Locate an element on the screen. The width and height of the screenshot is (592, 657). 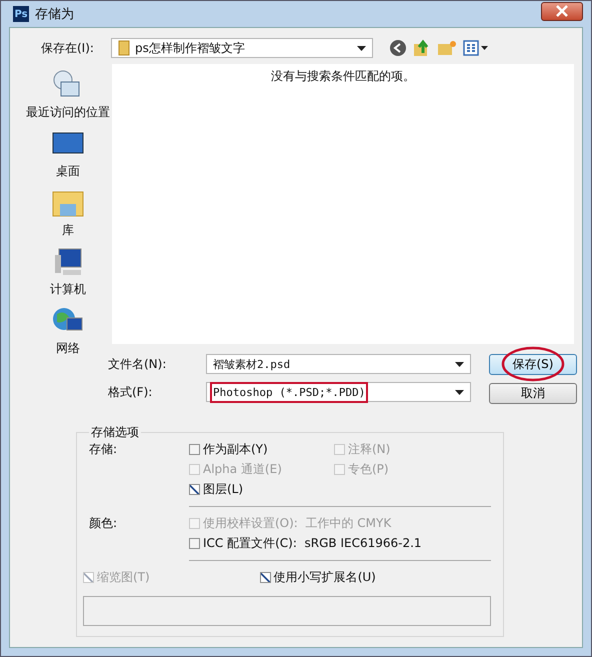
location-label: 保存在(I): is located at coordinates (68, 48).